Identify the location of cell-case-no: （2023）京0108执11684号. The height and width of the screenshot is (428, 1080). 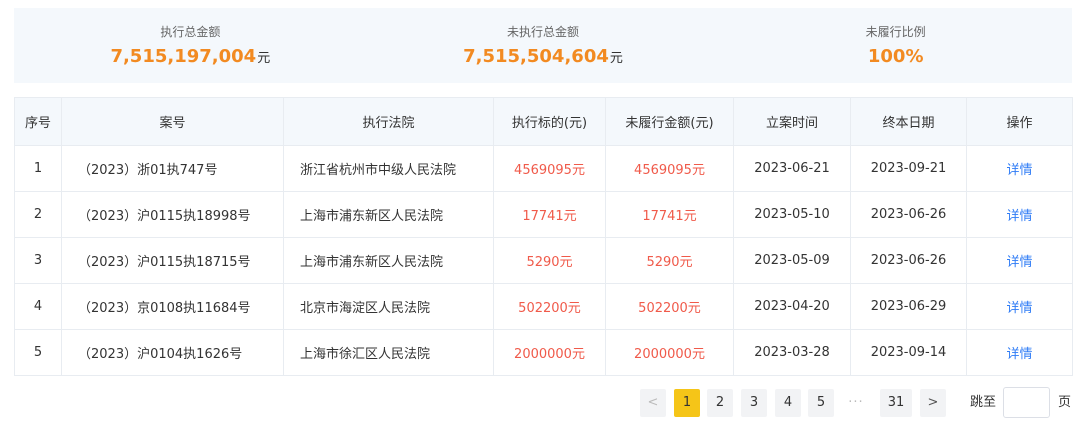
(172, 306).